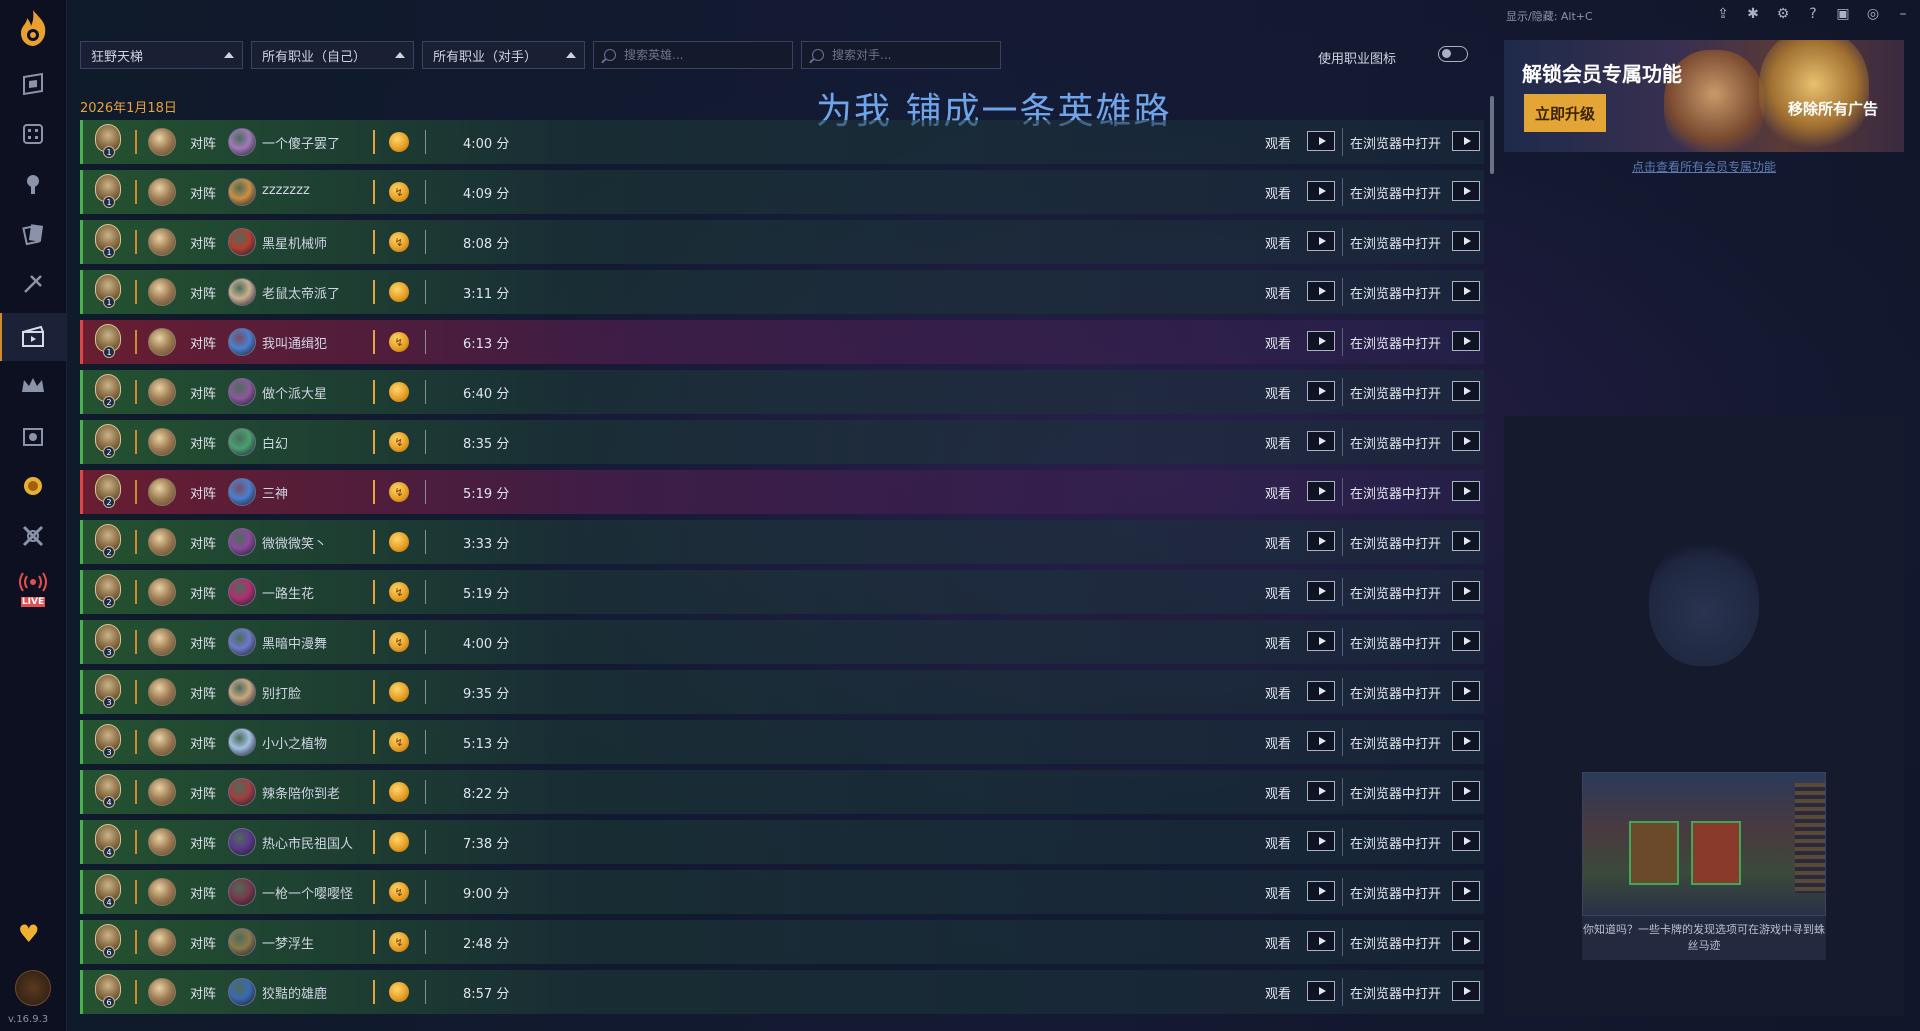 This screenshot has width=1920, height=1031. Describe the element at coordinates (33, 386) in the screenshot. I see `crown-icon` at that location.